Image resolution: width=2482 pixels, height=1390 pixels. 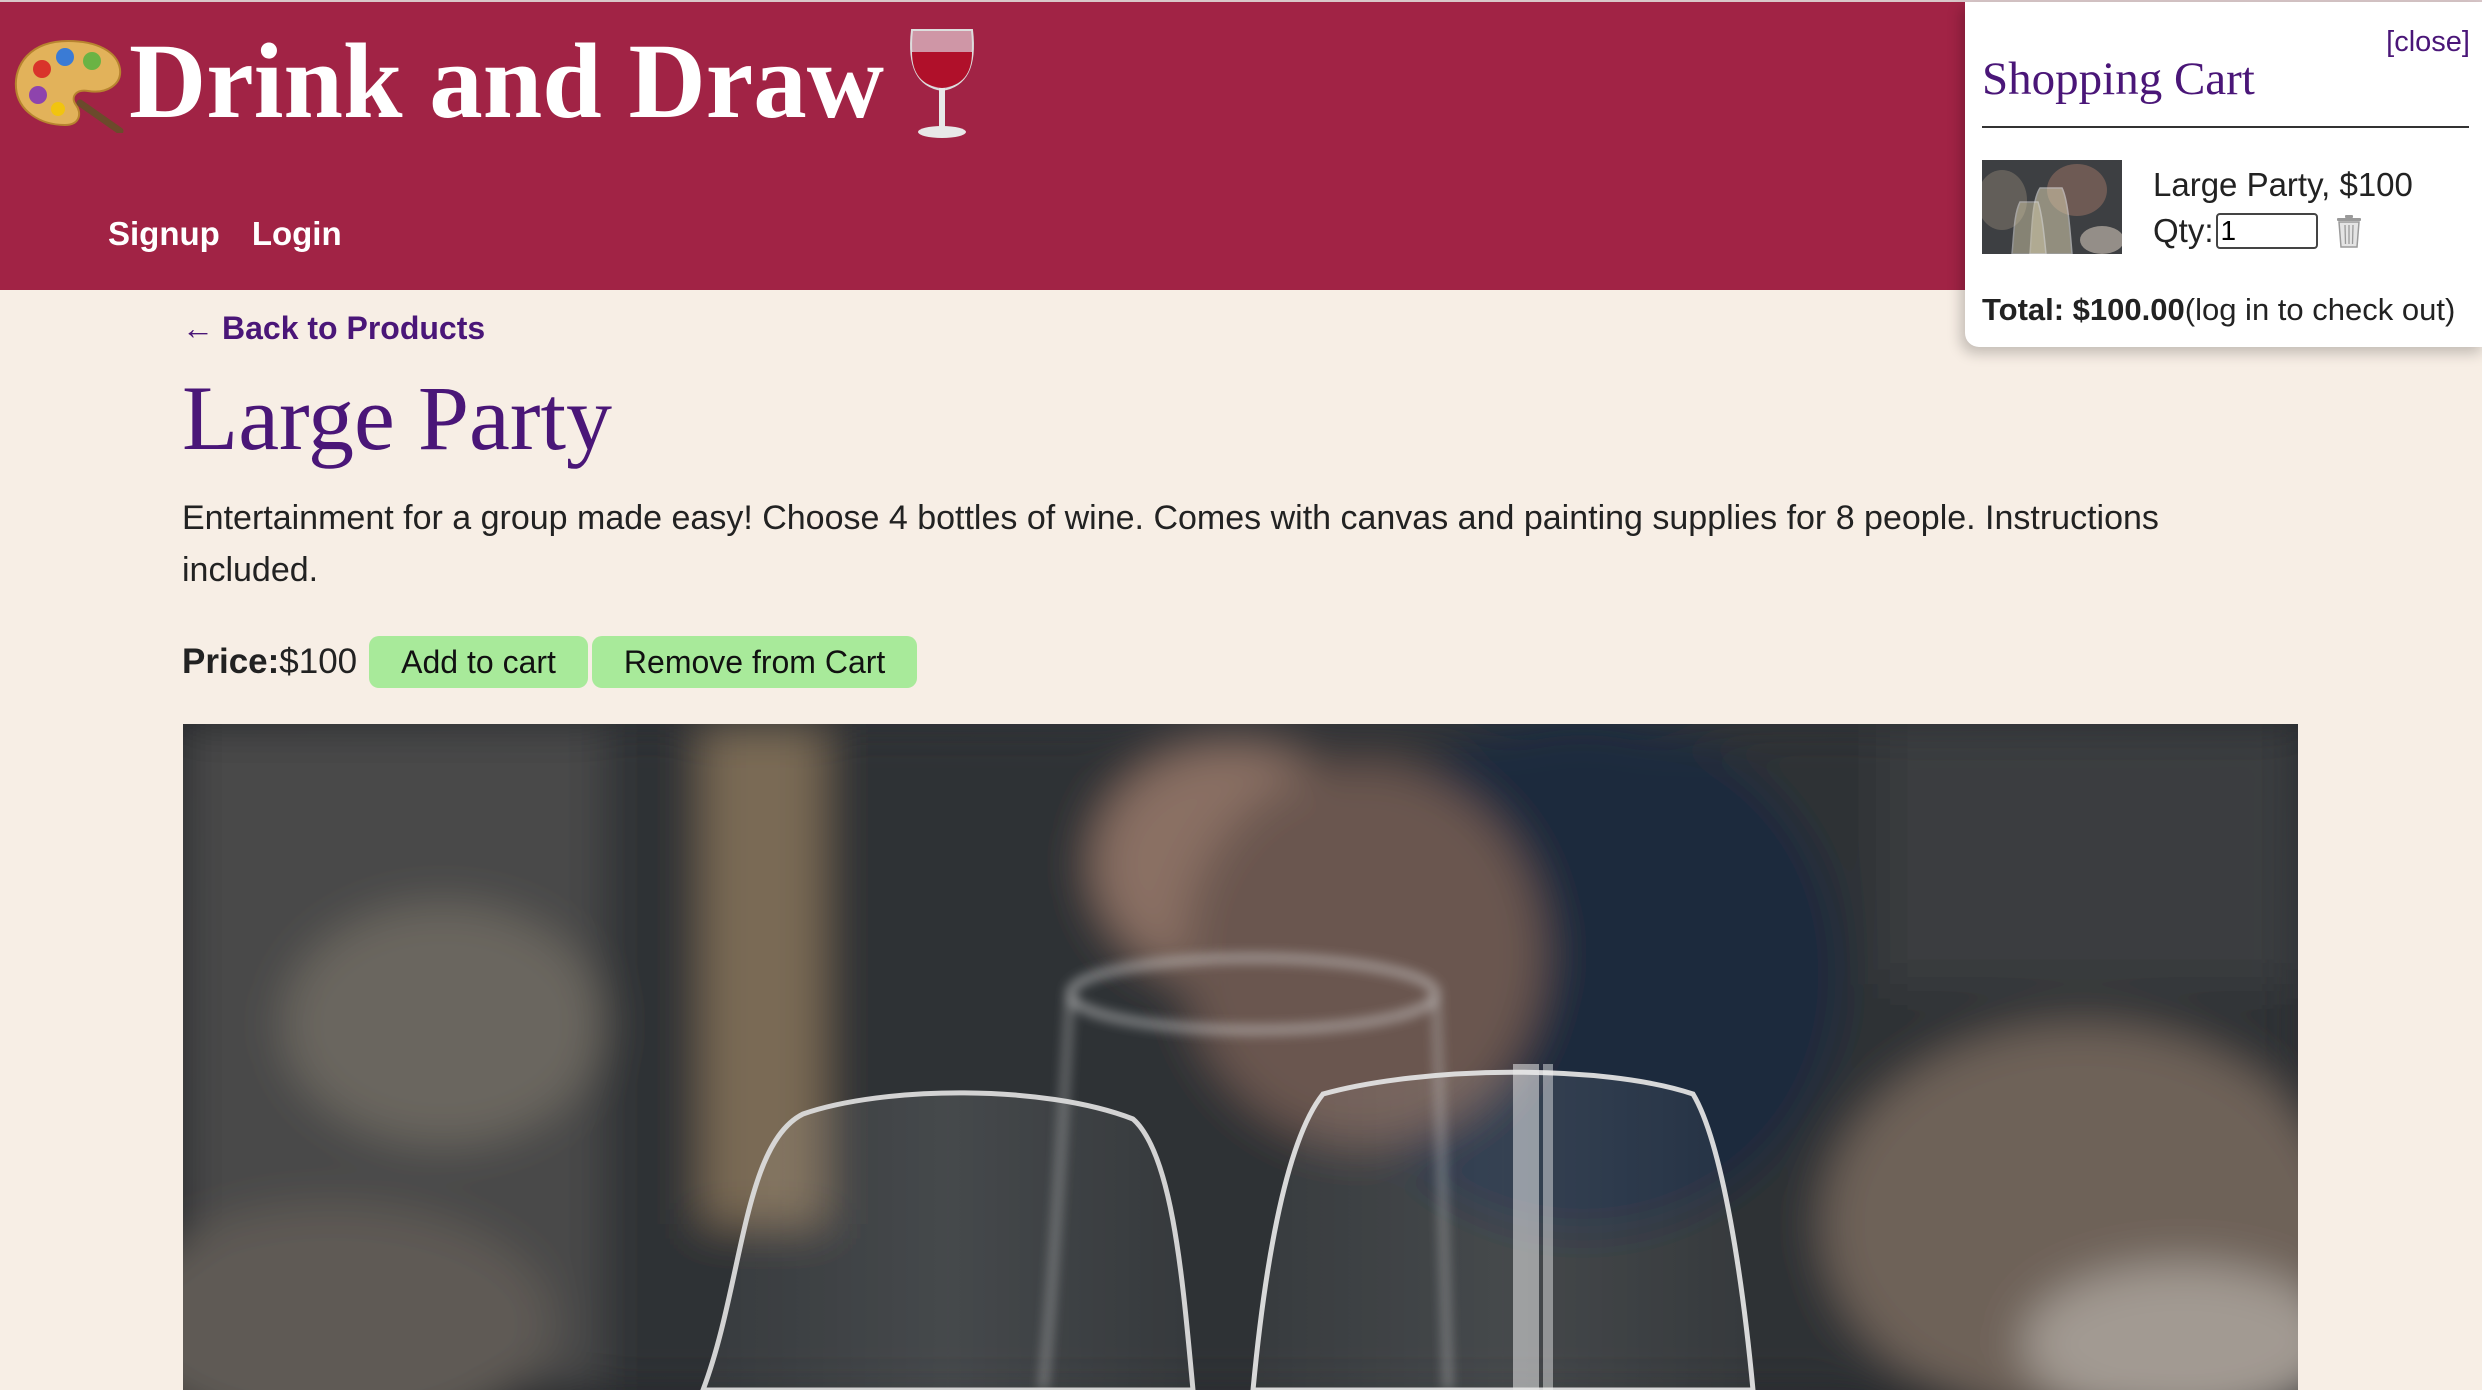 I want to click on cart-divider, so click(x=2225, y=127).